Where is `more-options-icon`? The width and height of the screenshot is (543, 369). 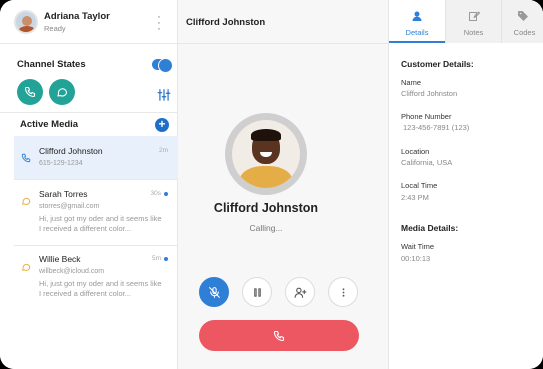
more-options-icon is located at coordinates (343, 292).